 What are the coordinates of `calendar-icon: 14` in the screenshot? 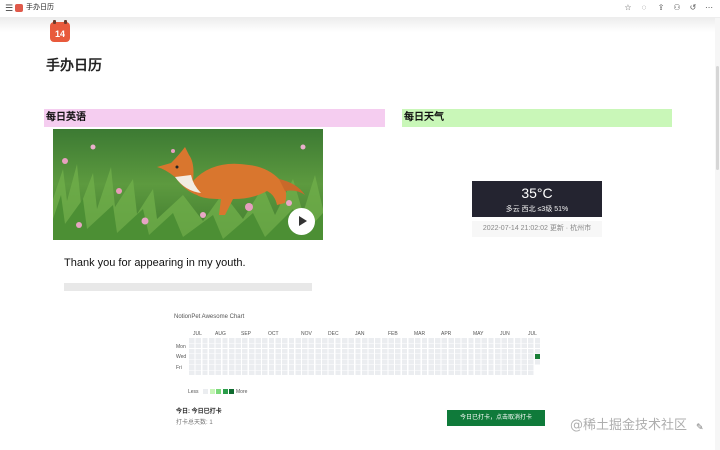 It's located at (60, 31).